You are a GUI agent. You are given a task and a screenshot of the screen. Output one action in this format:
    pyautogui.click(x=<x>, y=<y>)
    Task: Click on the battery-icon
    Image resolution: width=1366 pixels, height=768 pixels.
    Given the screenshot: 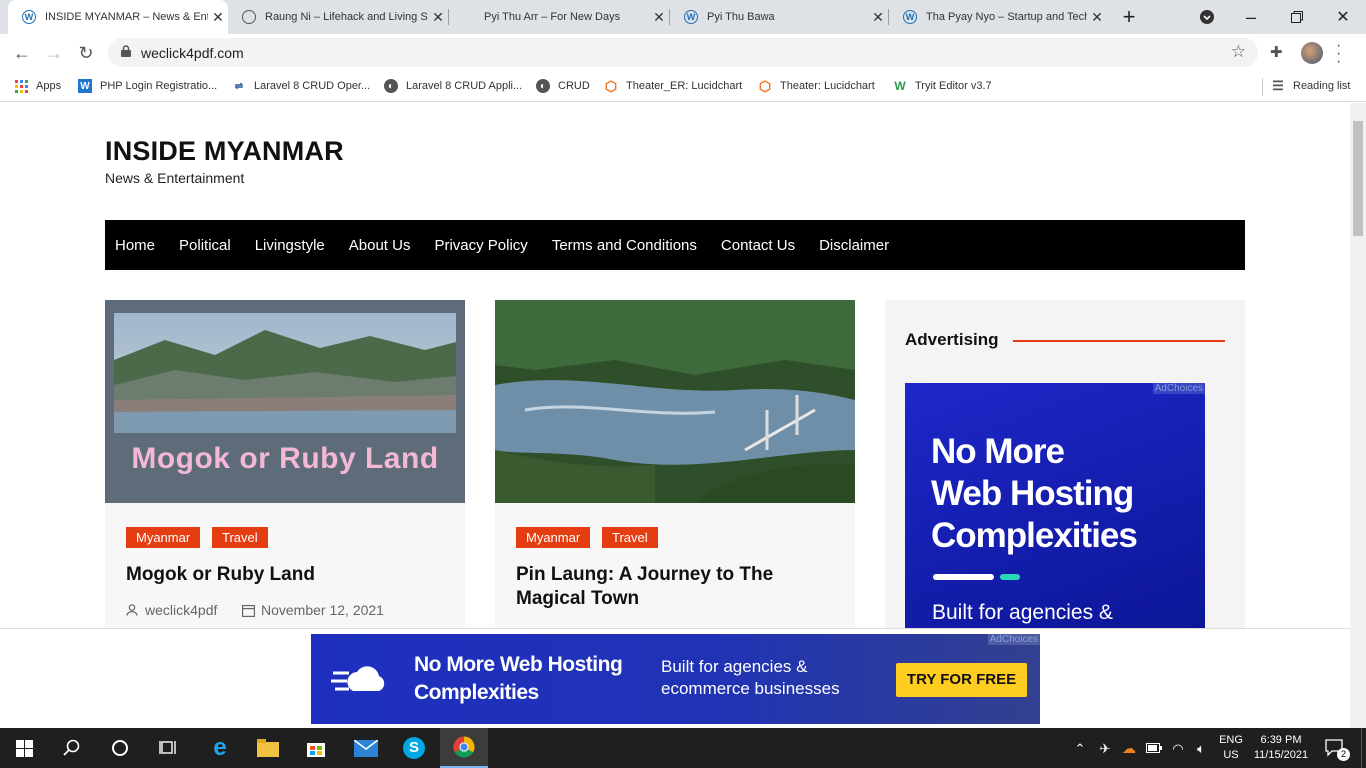 What is the action you would take?
    pyautogui.click(x=1154, y=748)
    